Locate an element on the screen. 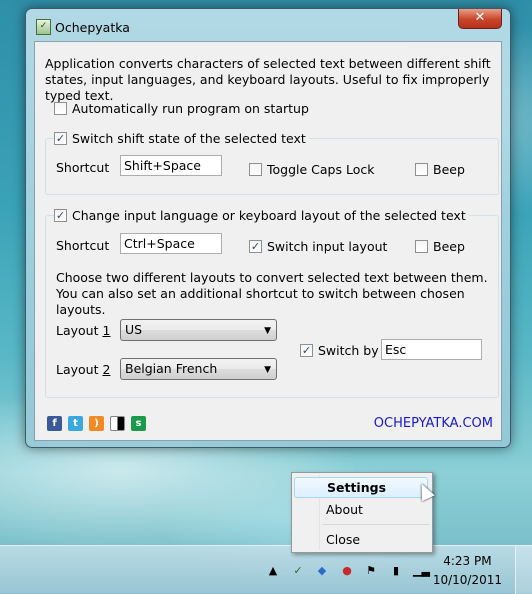  shift-state-label: Switch shift state of the selected text is located at coordinates (189, 138).